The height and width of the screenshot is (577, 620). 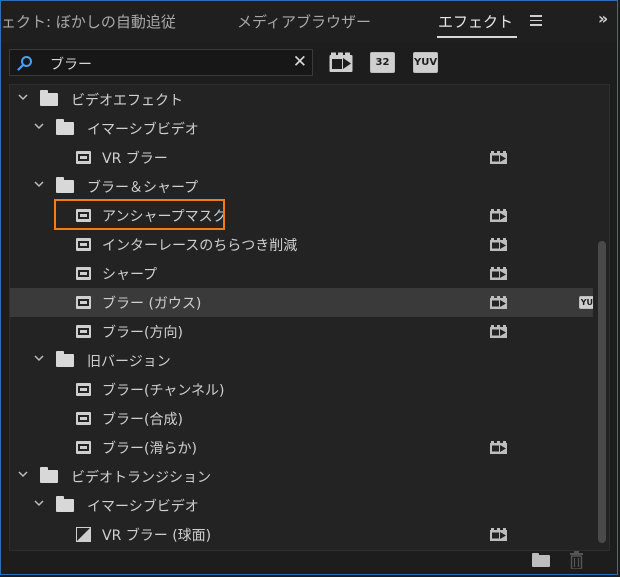 What do you see at coordinates (161, 62) in the screenshot?
I see `search-input: ブラー ✕` at bounding box center [161, 62].